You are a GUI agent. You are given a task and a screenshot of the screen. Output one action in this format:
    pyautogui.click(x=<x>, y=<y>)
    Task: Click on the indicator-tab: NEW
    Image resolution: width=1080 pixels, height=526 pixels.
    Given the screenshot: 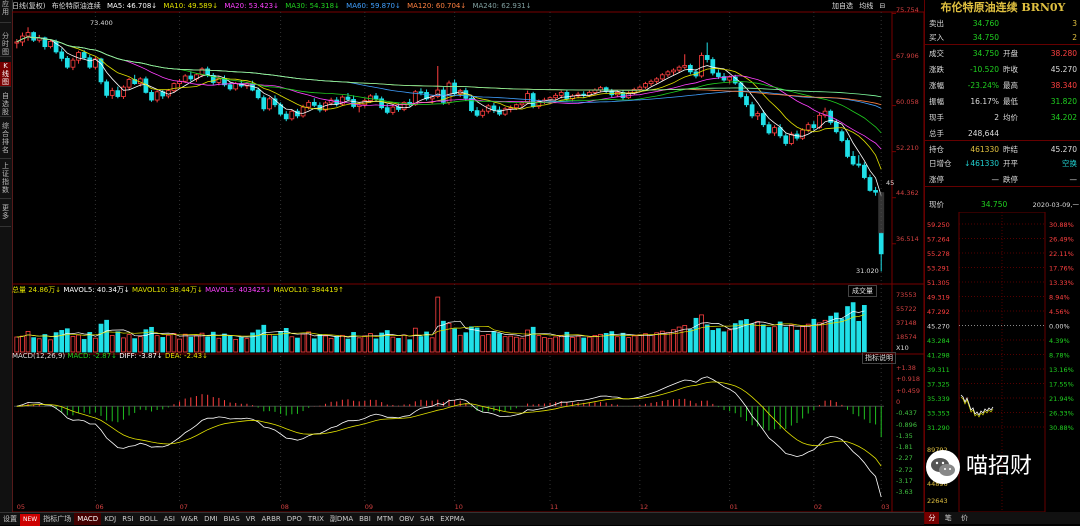 What is the action you would take?
    pyautogui.click(x=30, y=520)
    